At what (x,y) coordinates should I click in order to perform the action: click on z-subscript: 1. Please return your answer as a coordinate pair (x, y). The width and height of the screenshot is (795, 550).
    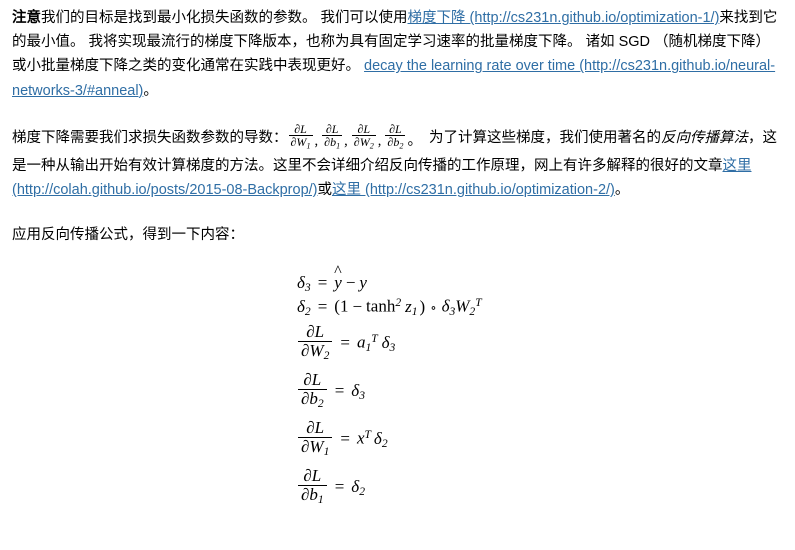
    Looking at the image, I should click on (414, 312).